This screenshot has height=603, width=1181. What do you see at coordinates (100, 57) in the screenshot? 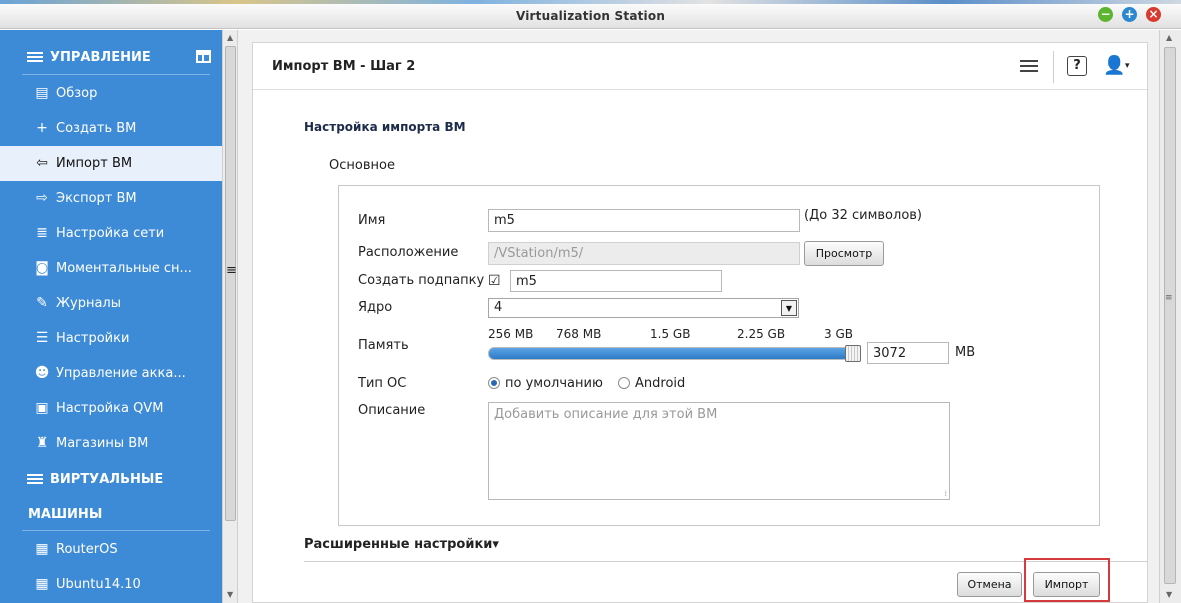
I see `sidebar-section-label: УПРАВЛЕНИЕ` at bounding box center [100, 57].